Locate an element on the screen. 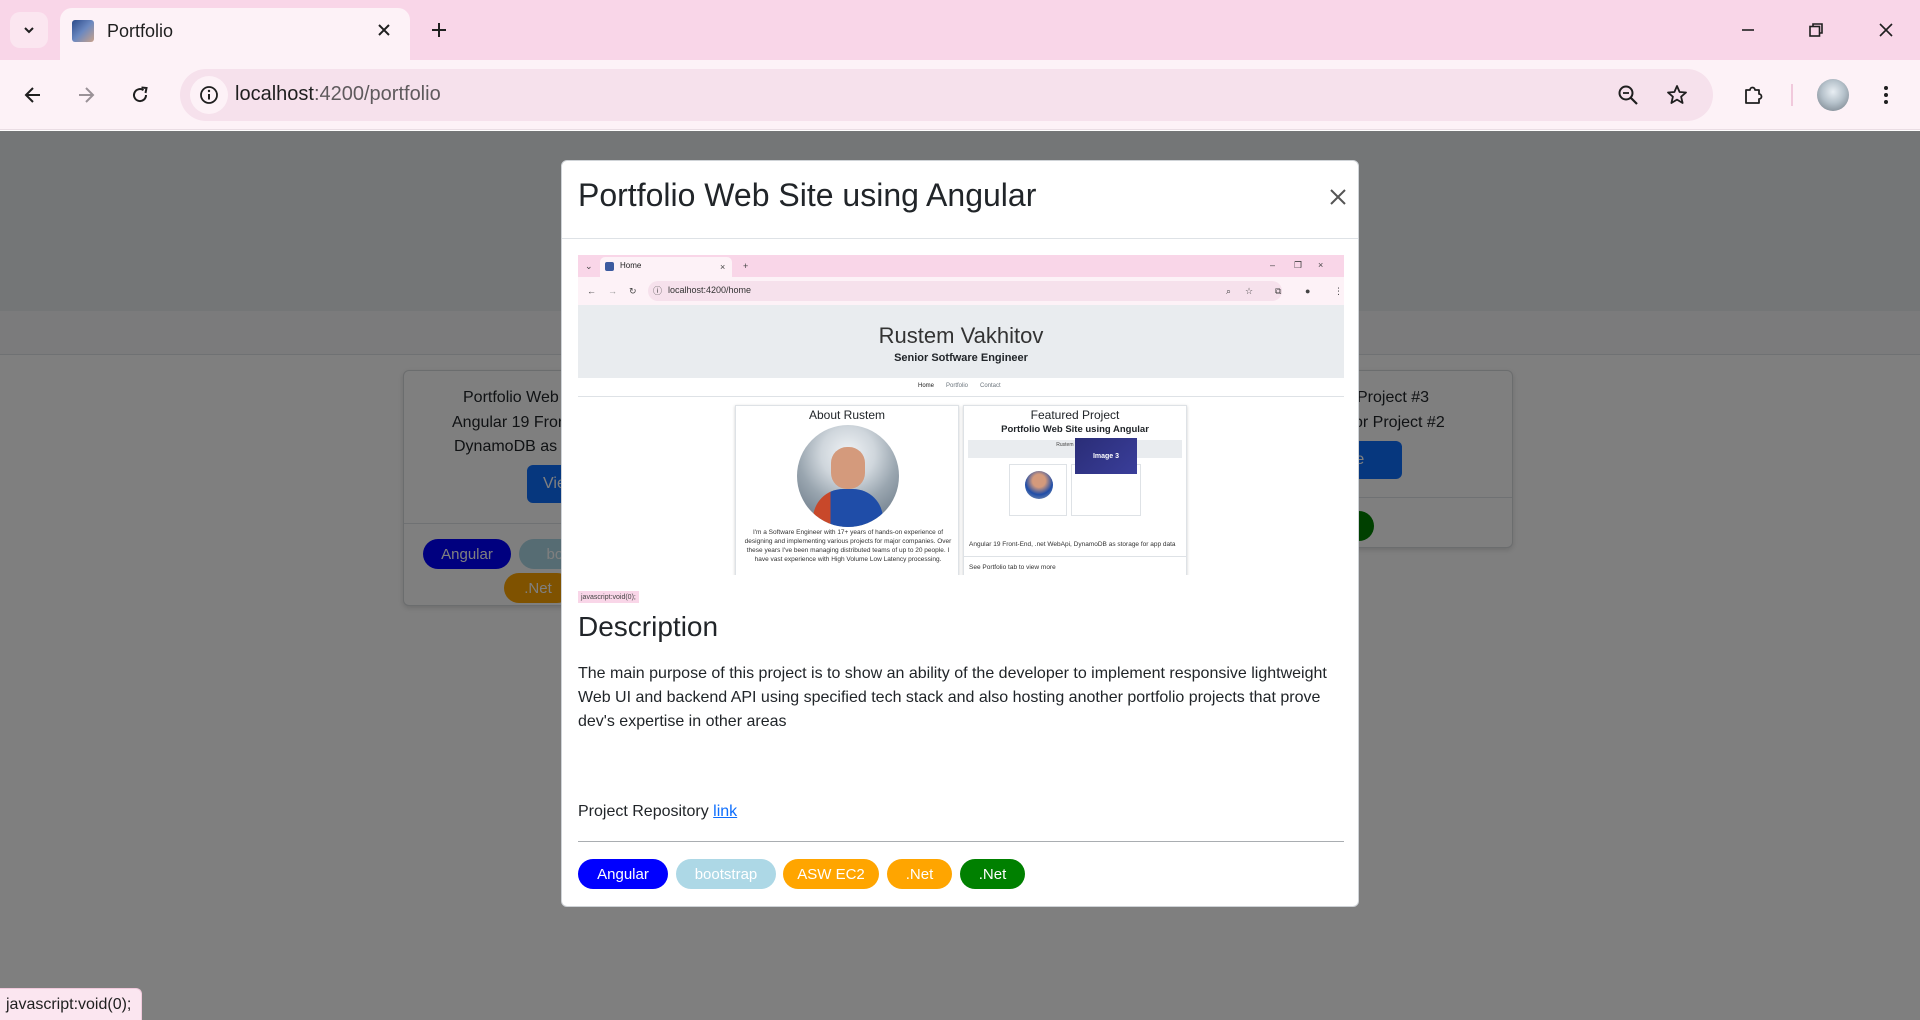  screenshot-tab: Home × is located at coordinates (666, 267).